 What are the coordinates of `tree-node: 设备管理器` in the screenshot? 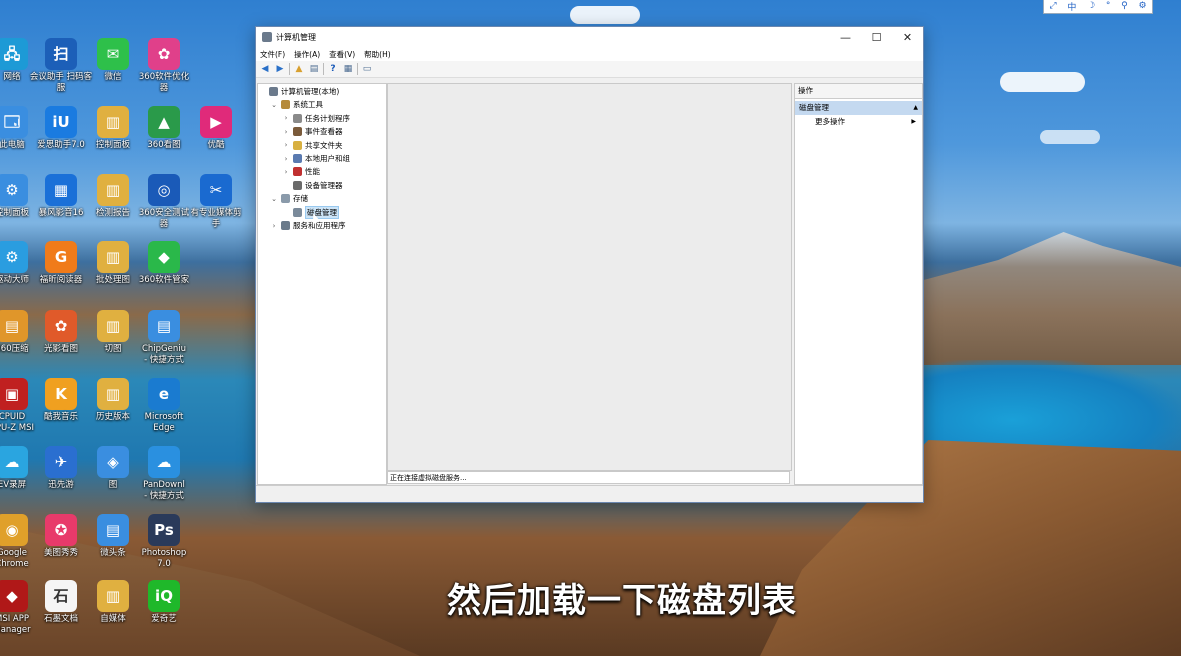 It's located at (312, 185).